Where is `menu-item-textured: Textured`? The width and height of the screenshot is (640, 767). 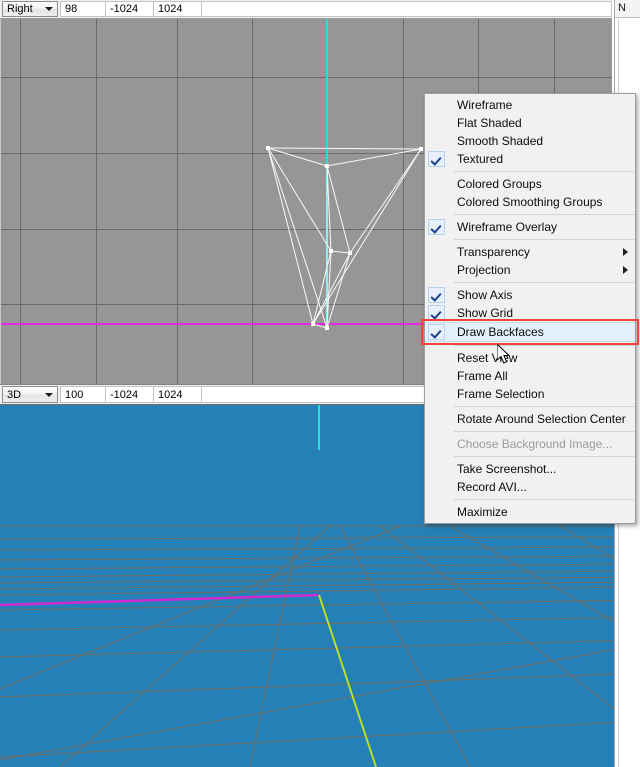
menu-item-textured: Textured is located at coordinates (530, 159).